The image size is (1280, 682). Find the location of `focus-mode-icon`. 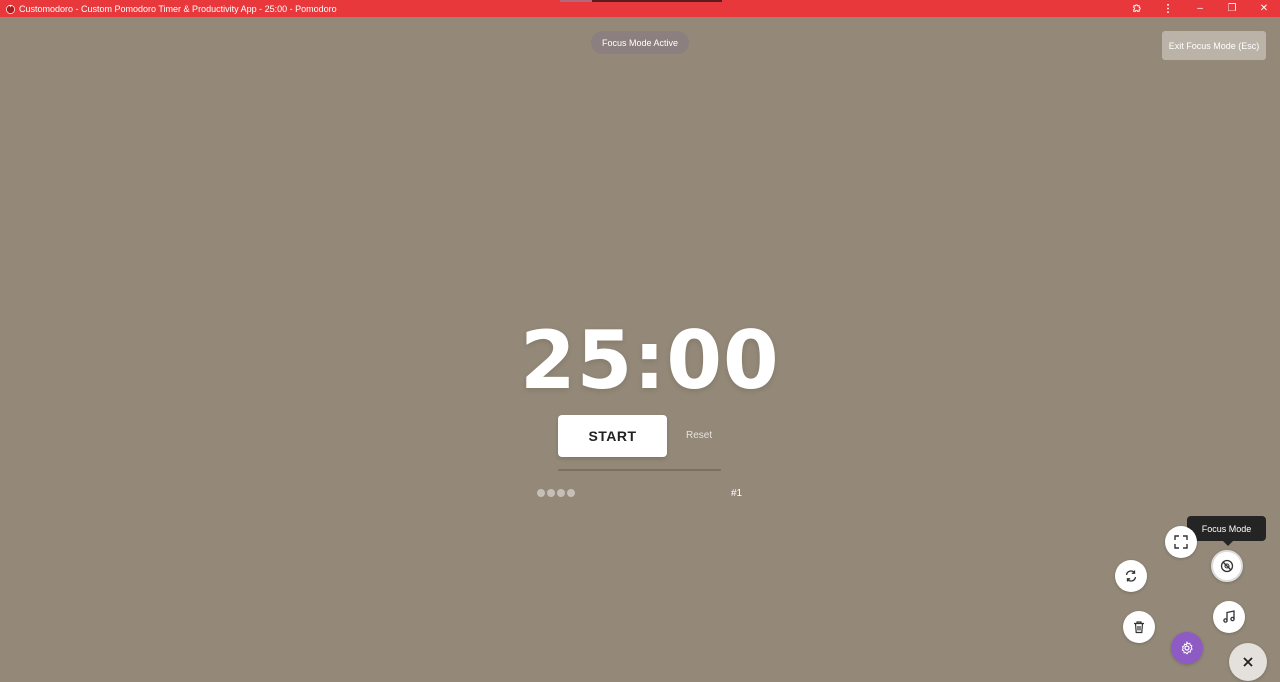

focus-mode-icon is located at coordinates (1227, 566).